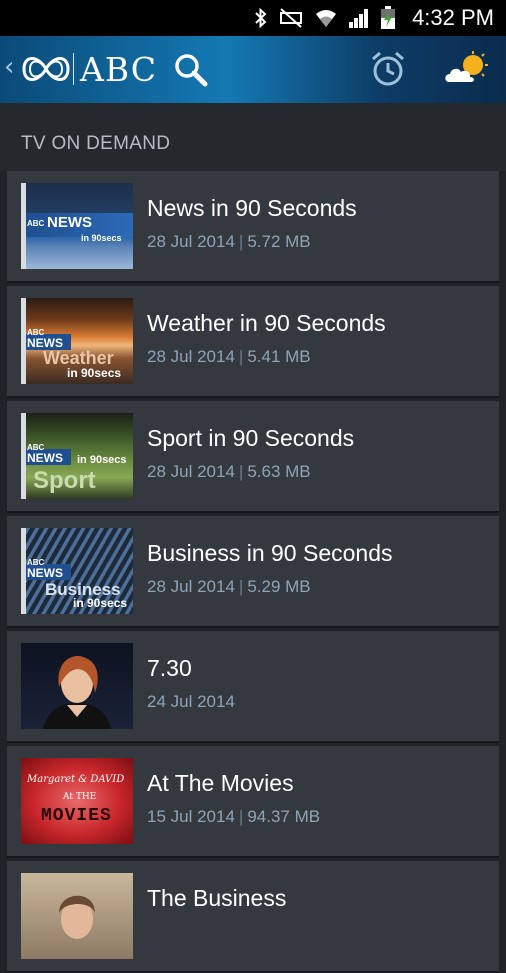  I want to click on weather-partly-sunny-icon, so click(466, 69).